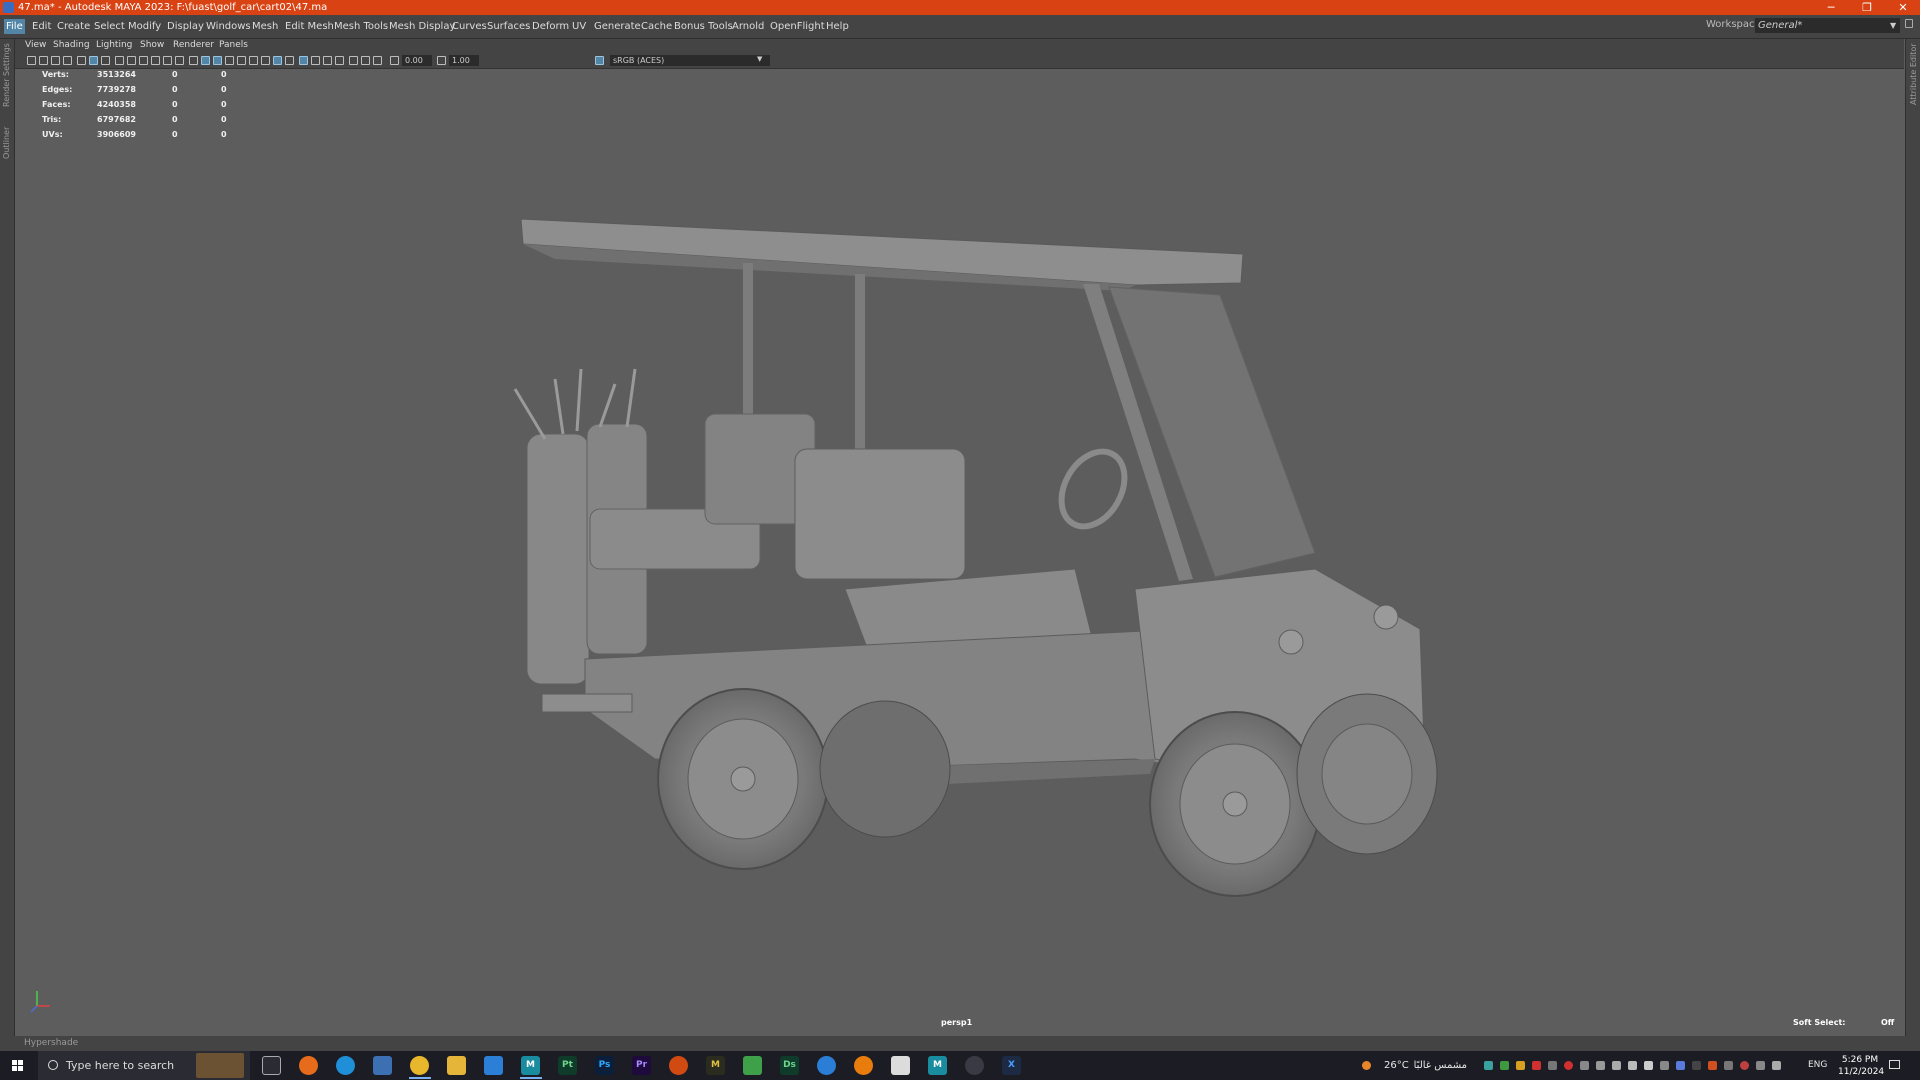 This screenshot has height=1080, width=1920. I want to click on app-box-icon, so click(900, 1065).